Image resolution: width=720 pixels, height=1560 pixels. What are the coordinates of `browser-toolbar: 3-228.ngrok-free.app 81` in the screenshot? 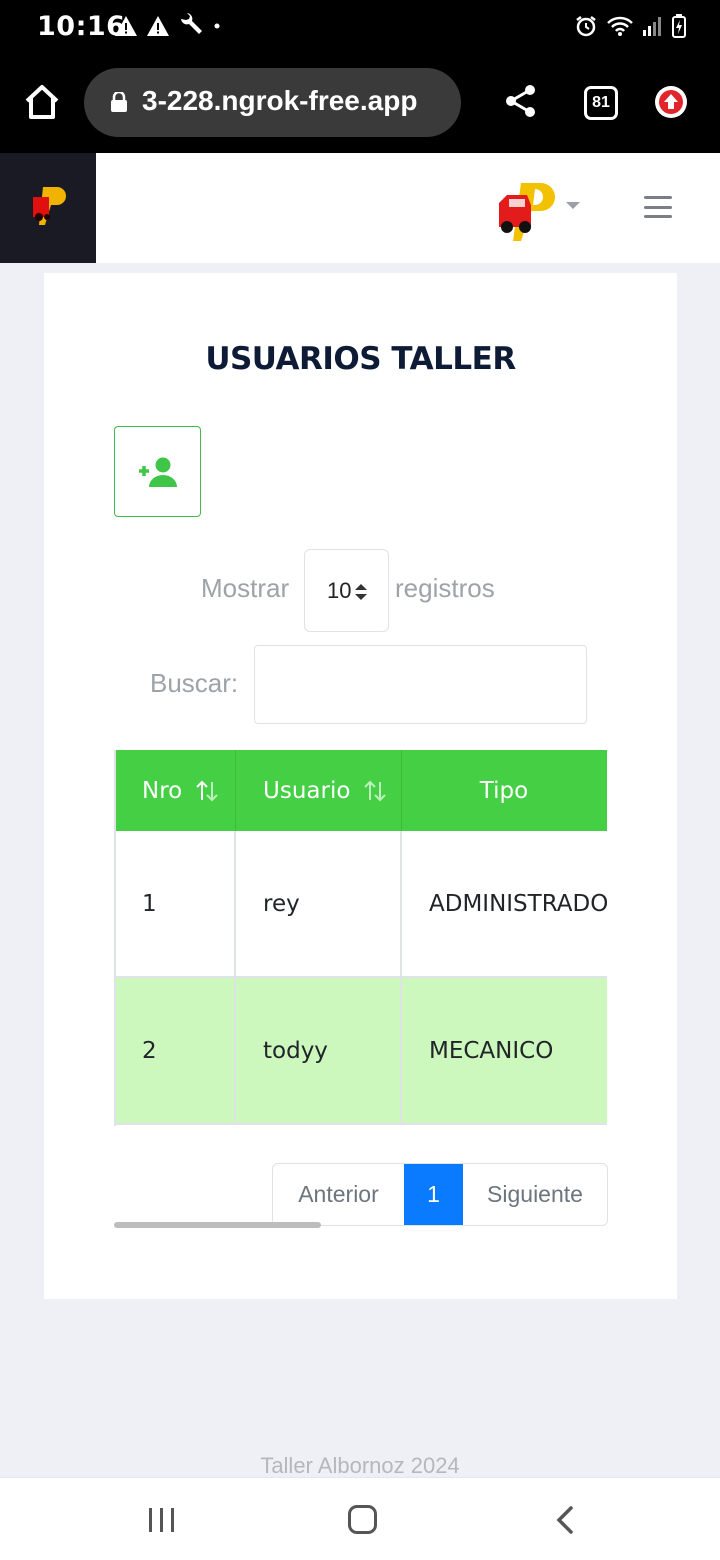 It's located at (360, 103).